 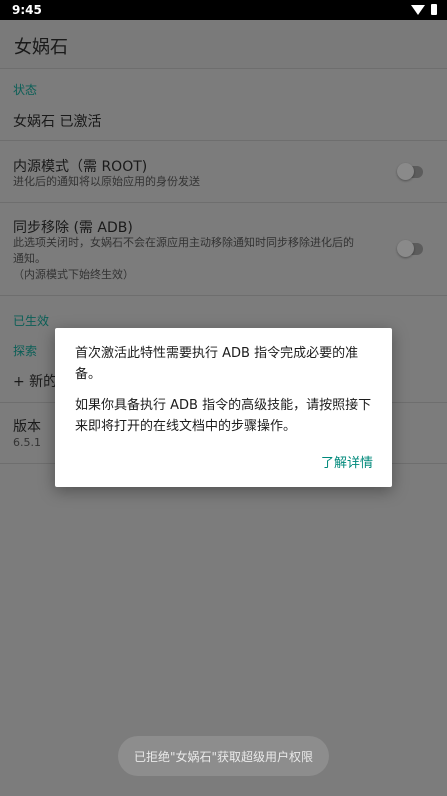 What do you see at coordinates (106, 181) in the screenshot?
I see `inner-source-summary: 进化后的通知将以原始应用的身份发送` at bounding box center [106, 181].